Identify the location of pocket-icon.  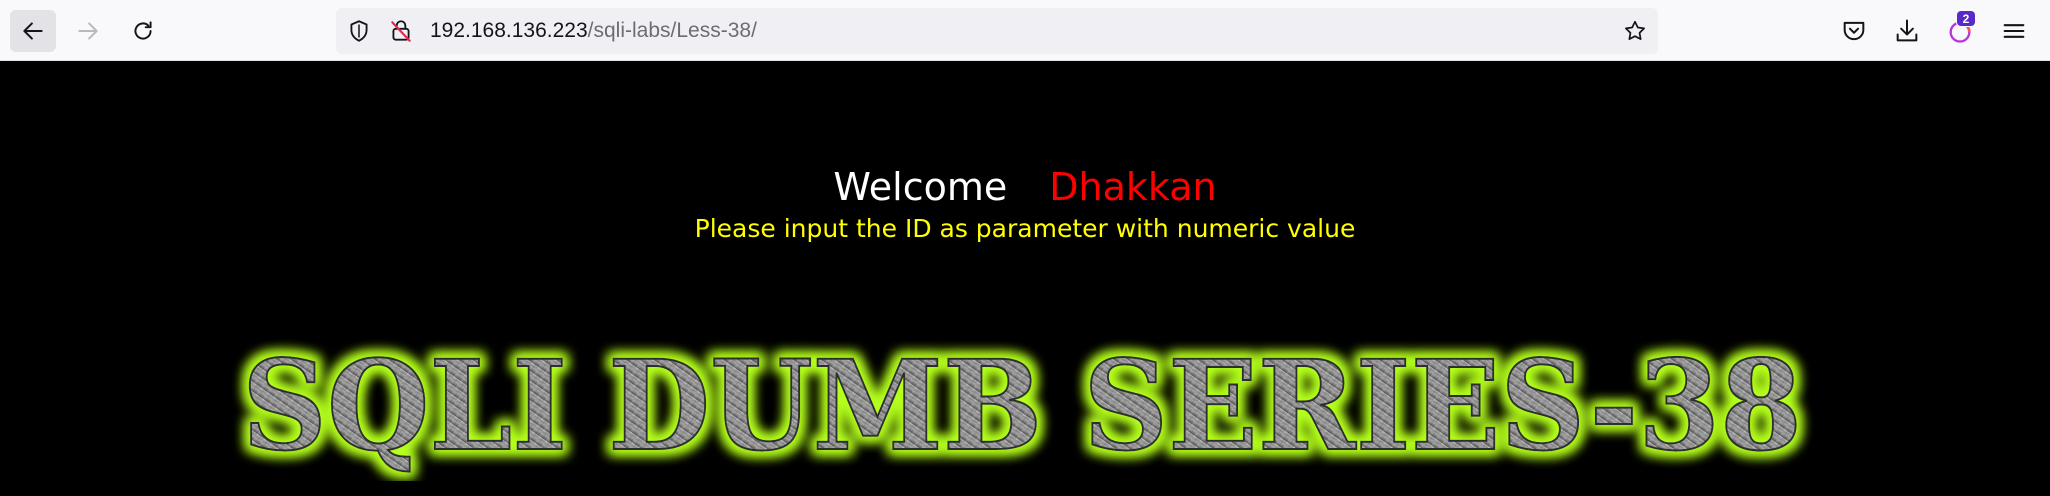
(1854, 31).